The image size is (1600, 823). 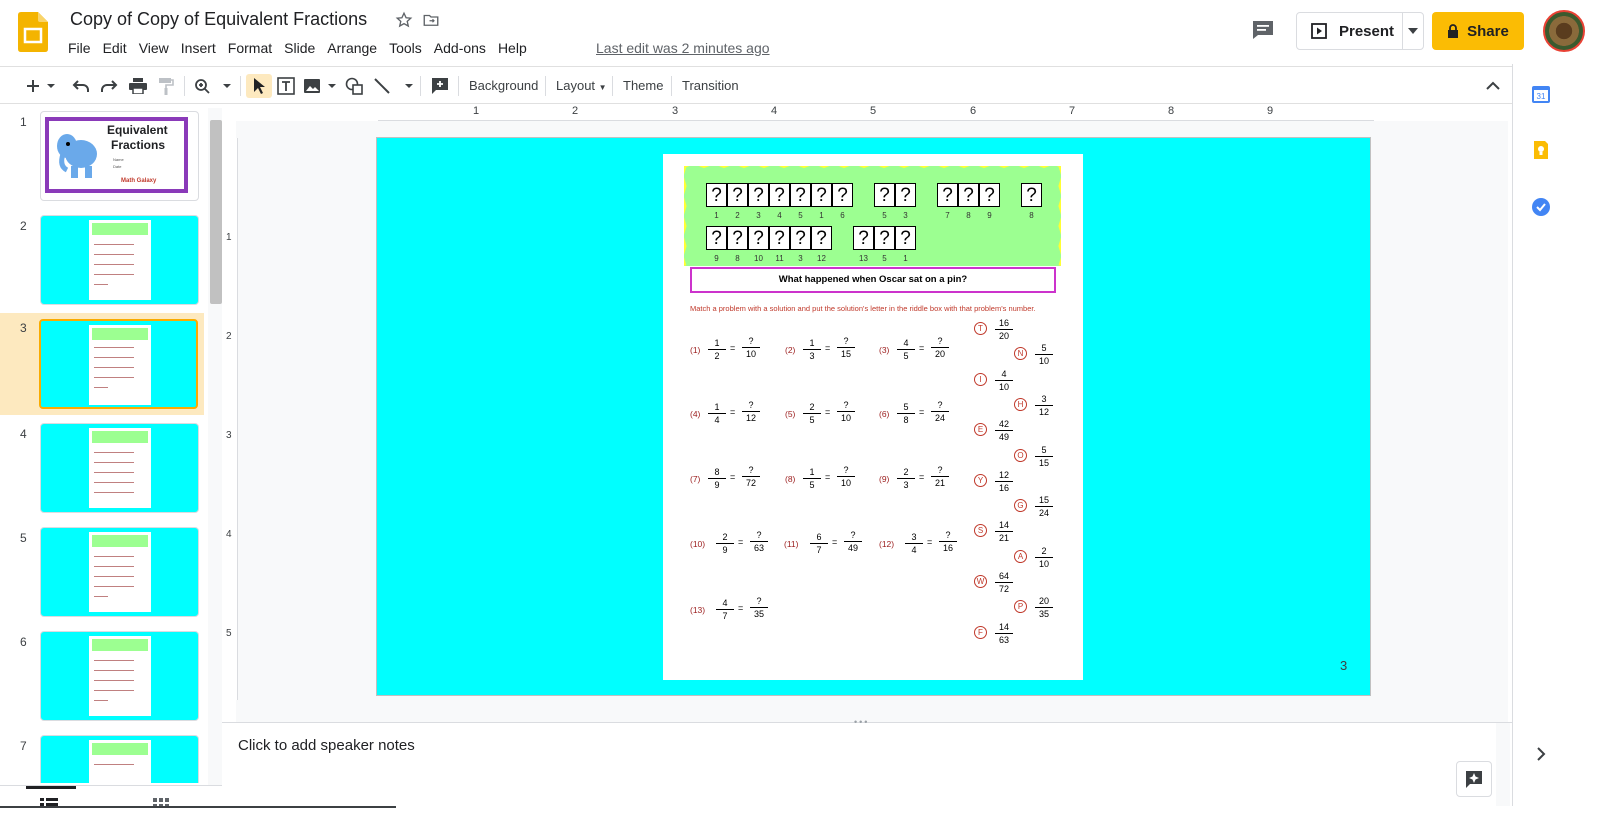 What do you see at coordinates (1020, 404) in the screenshot?
I see `answer-letter: H` at bounding box center [1020, 404].